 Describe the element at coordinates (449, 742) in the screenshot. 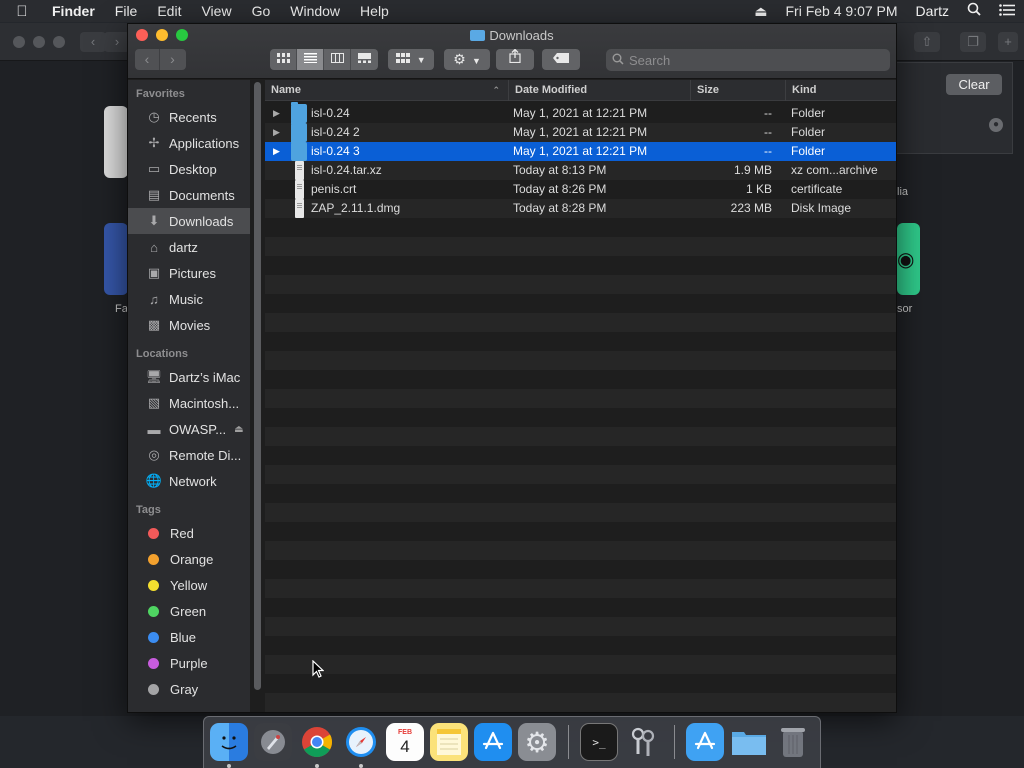

I see `notes-icon` at that location.